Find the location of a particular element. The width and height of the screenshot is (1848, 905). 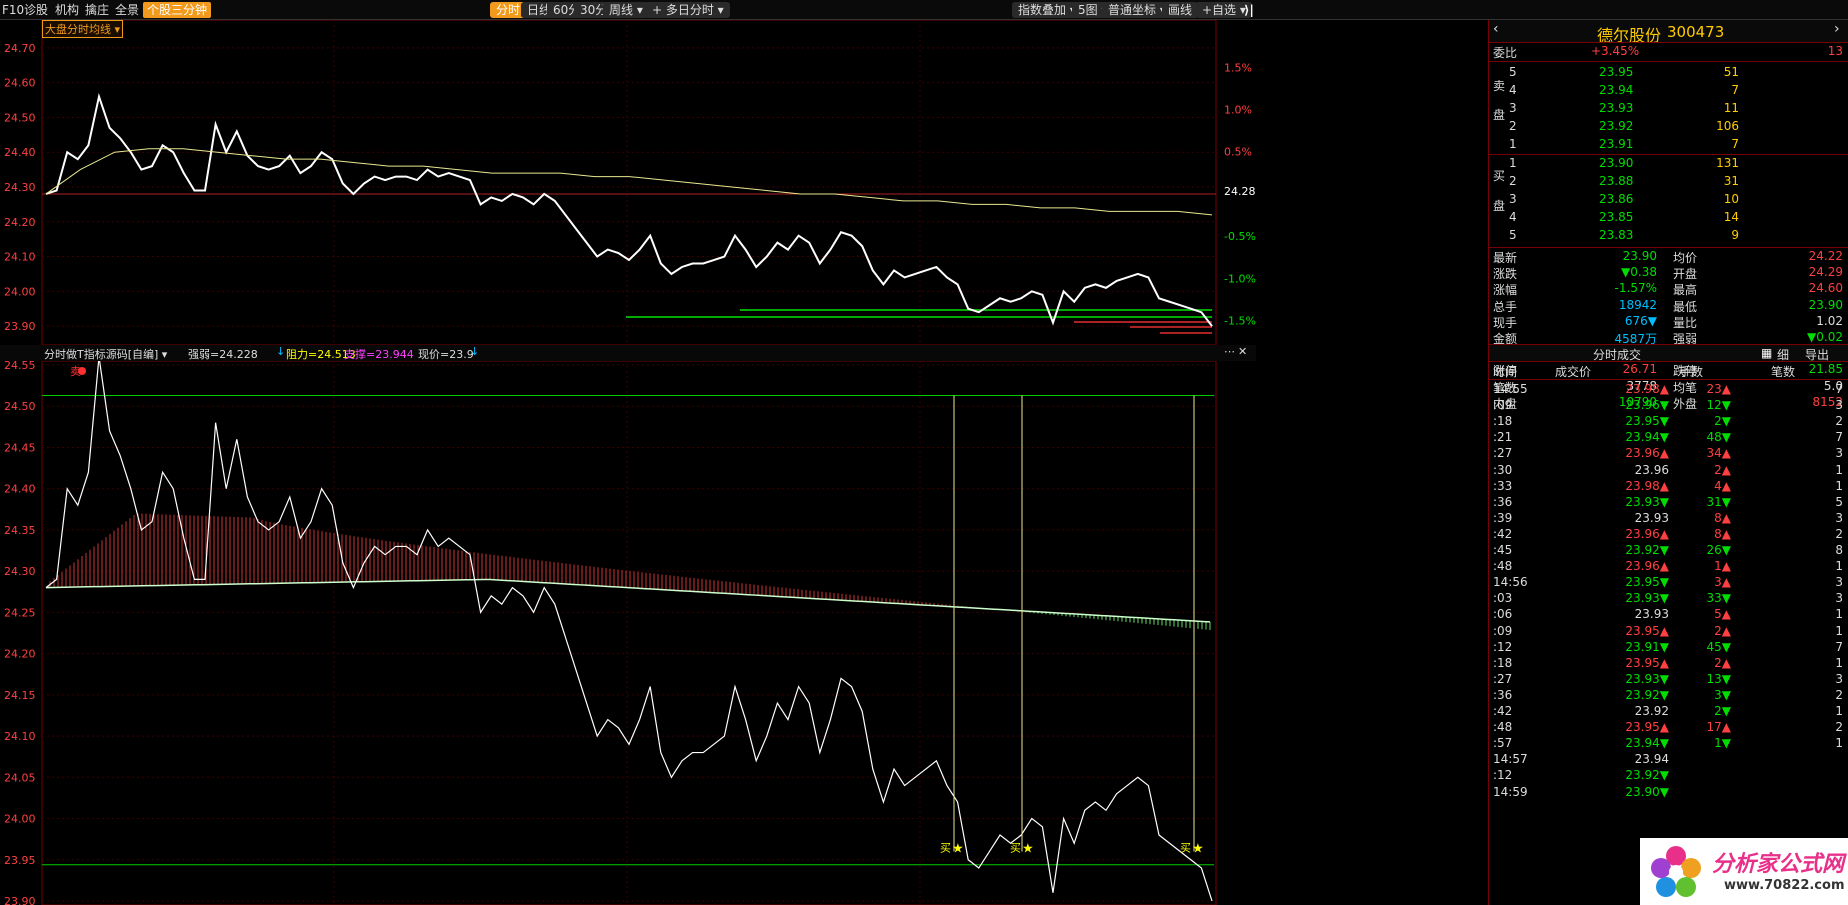

detail-button: 细 is located at coordinates (1783, 354).